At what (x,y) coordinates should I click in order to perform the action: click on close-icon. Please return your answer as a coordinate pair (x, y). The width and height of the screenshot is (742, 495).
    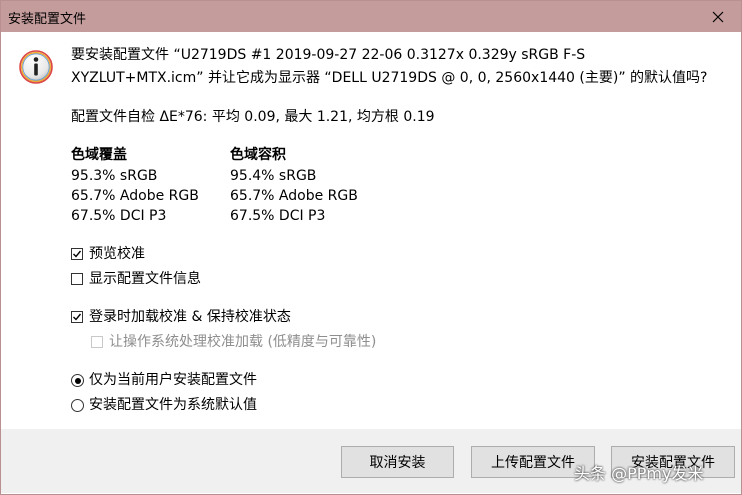
    Looking at the image, I should click on (718, 16).